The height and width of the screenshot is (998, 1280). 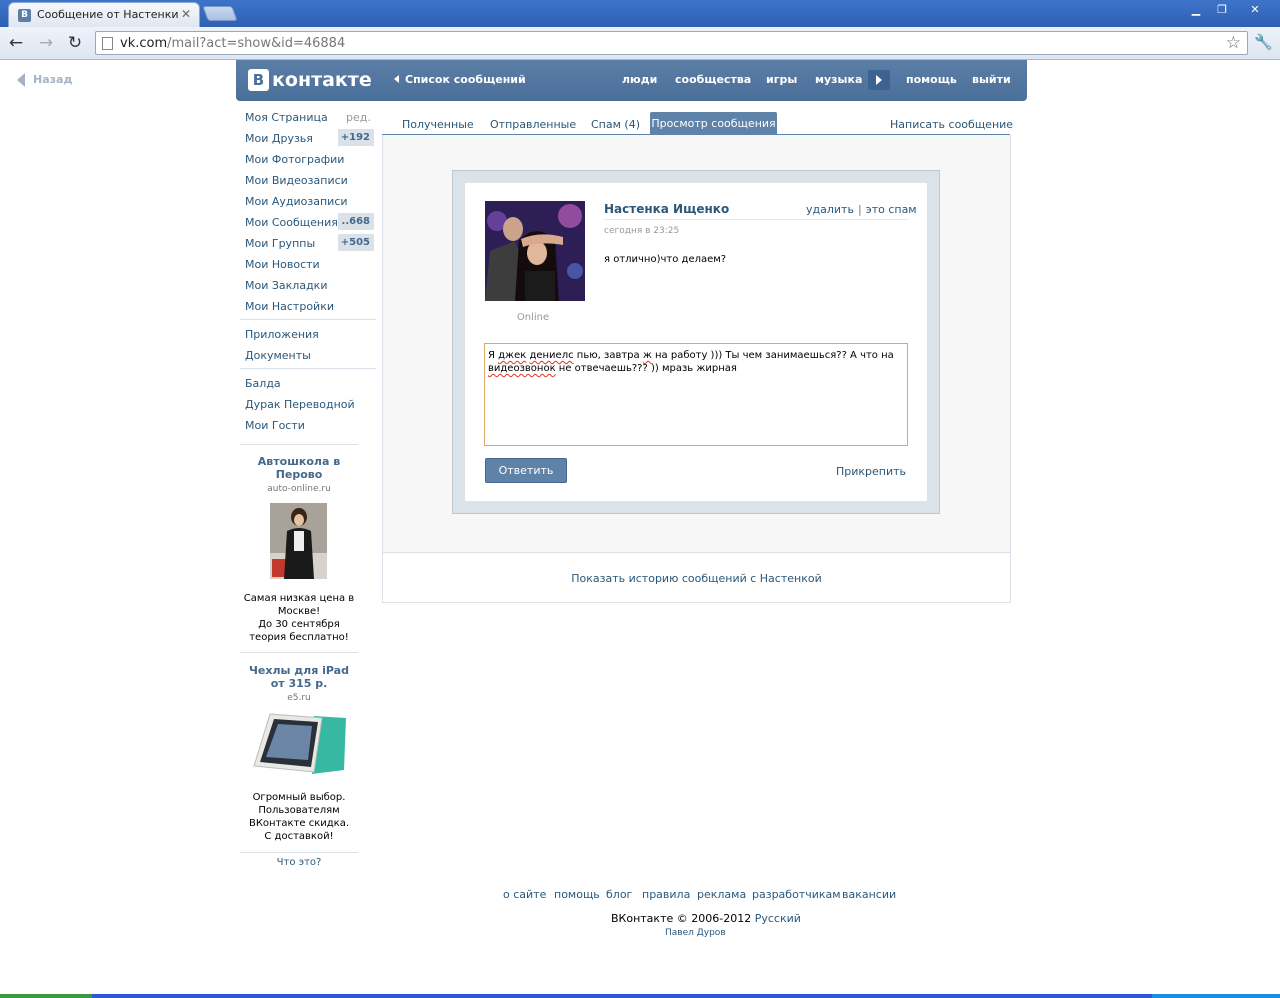 What do you see at coordinates (891, 209) in the screenshot?
I see `spam-link: это спам` at bounding box center [891, 209].